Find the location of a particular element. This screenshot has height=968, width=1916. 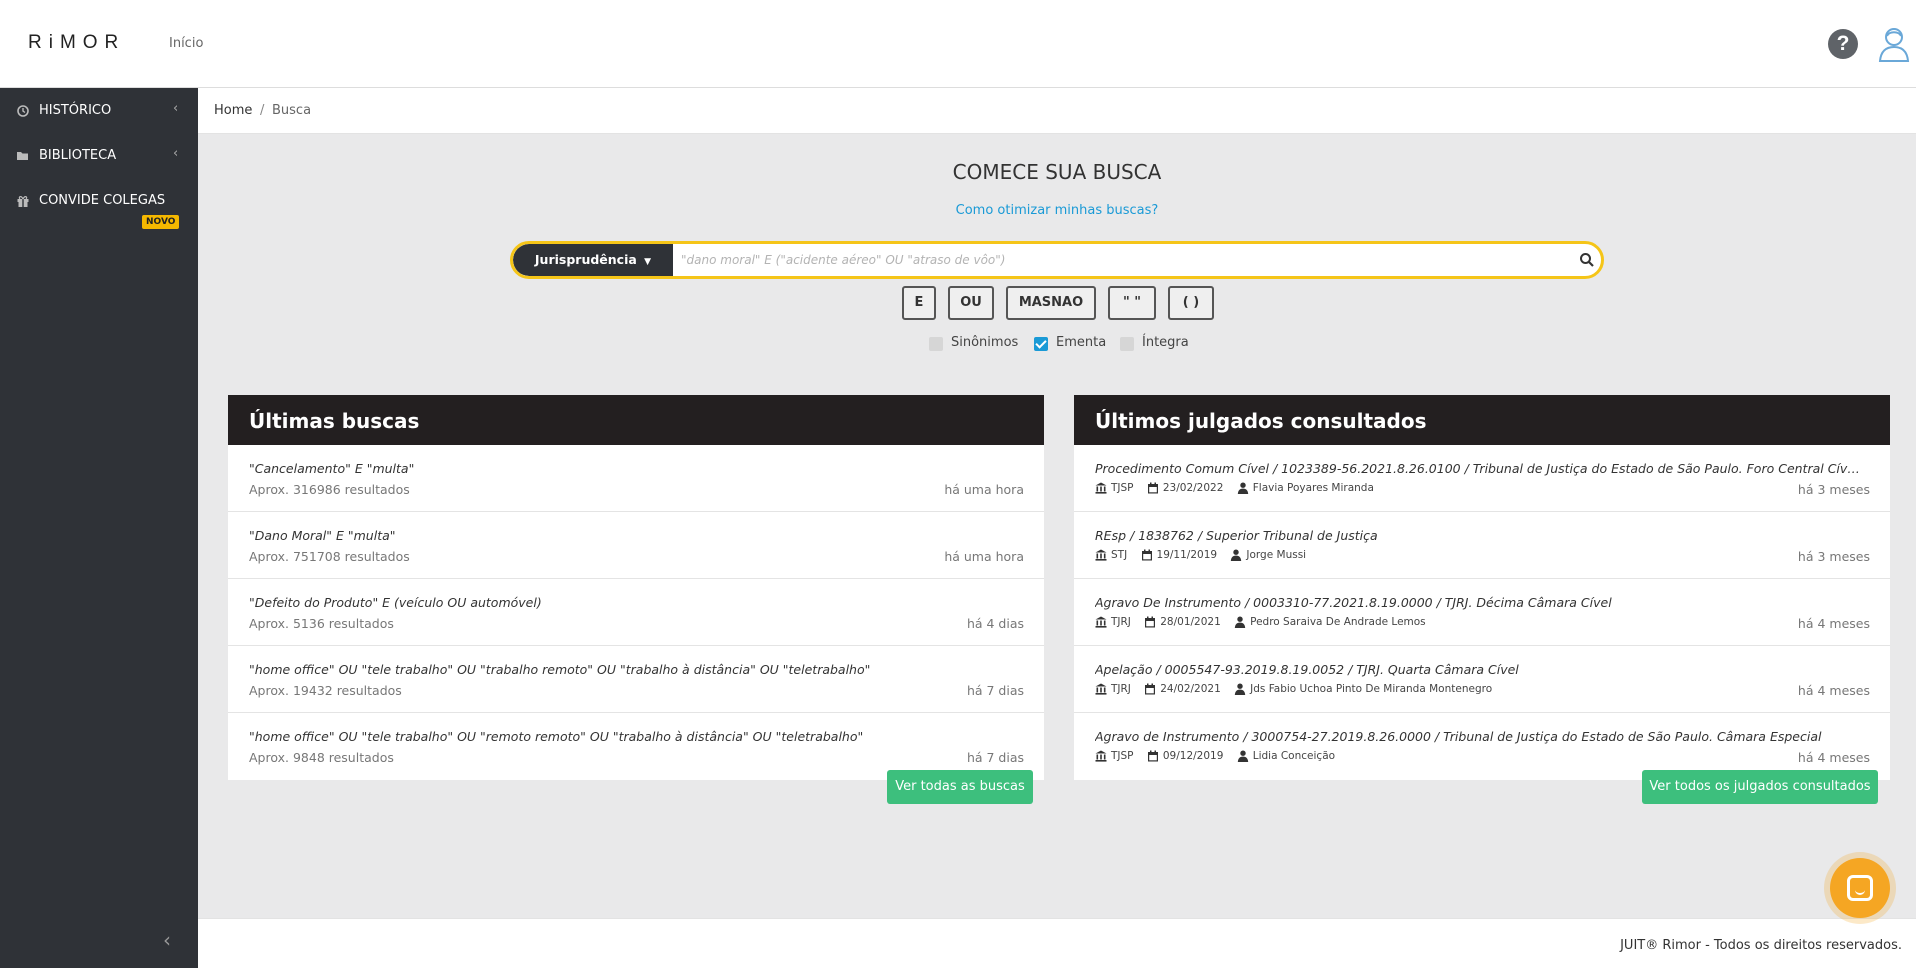

panel-title: Últimos julgados consultados is located at coordinates (1482, 420).